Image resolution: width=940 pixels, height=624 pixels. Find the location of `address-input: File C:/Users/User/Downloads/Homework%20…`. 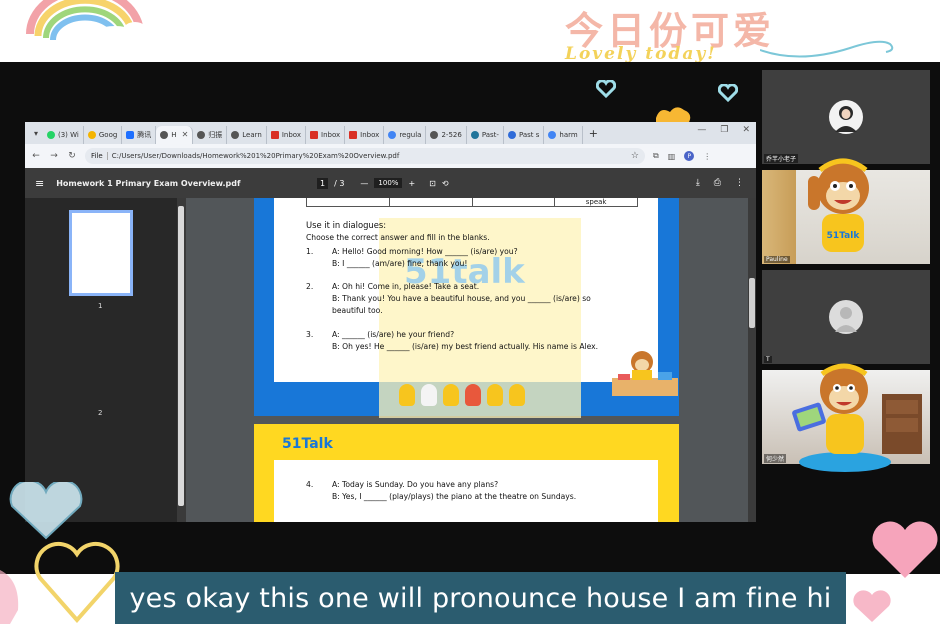

address-input: File C:/Users/User/Downloads/Homework%20… is located at coordinates (365, 156).